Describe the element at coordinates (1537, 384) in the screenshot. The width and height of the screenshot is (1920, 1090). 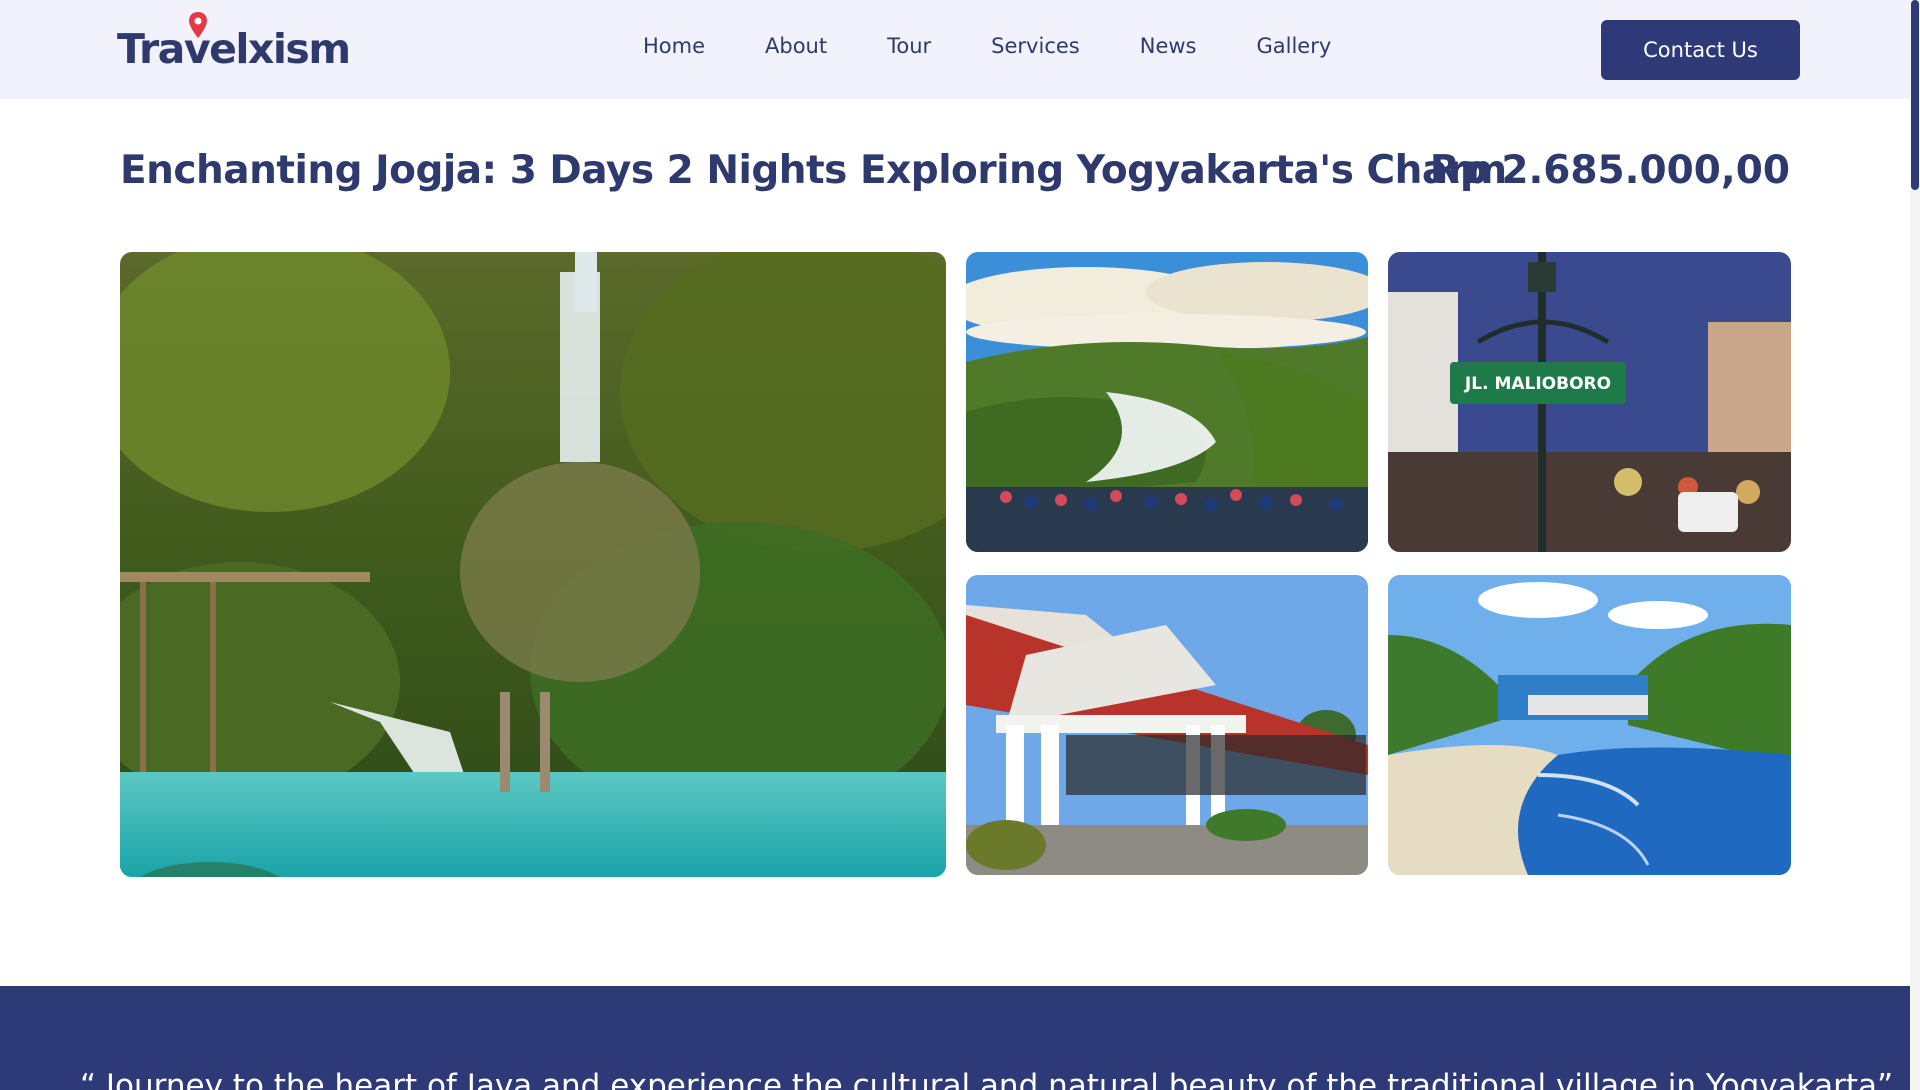
I see `street-sign-text: JL. MALIOBORO` at that location.